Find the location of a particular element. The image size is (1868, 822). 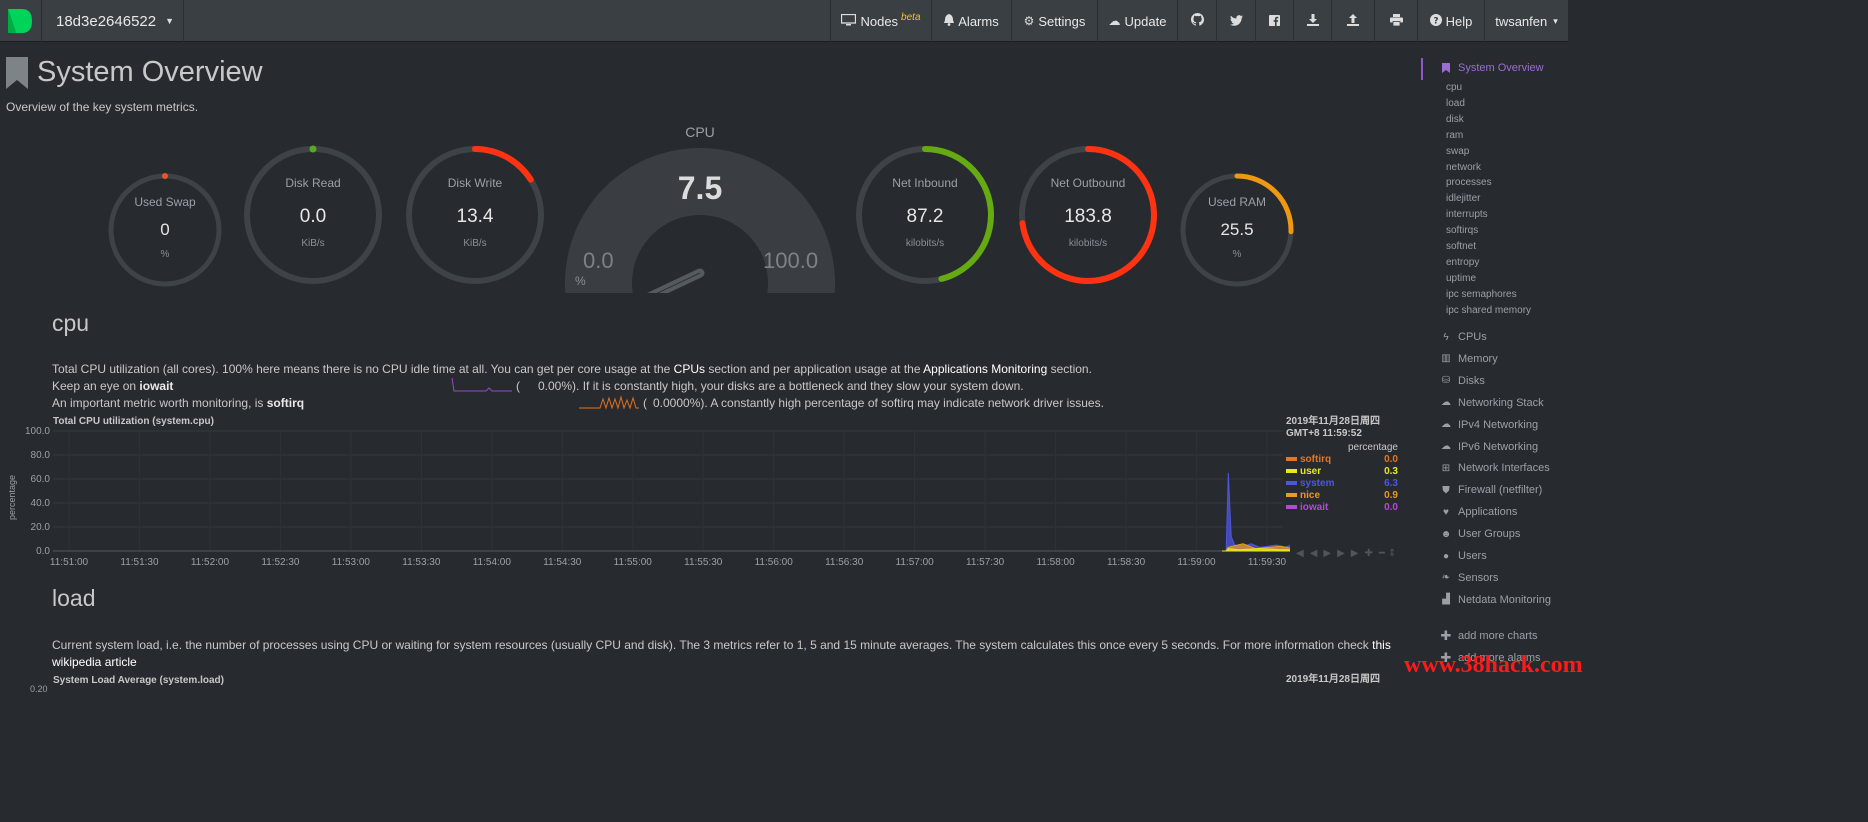

sidebar-item-ipv6-networking: ☁ IPv6 Networking is located at coordinates (1489, 447).